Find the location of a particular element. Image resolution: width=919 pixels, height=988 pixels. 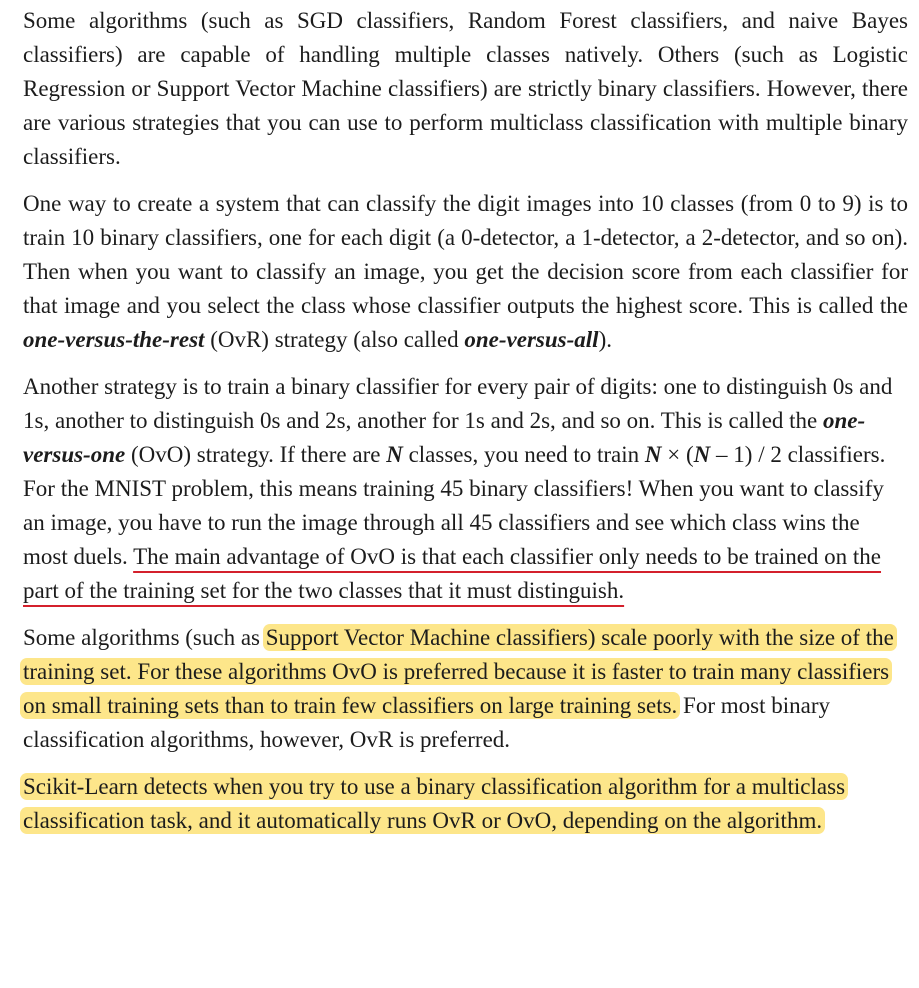

paragraph-text: Some algorithms (such as is located at coordinates (144, 637).